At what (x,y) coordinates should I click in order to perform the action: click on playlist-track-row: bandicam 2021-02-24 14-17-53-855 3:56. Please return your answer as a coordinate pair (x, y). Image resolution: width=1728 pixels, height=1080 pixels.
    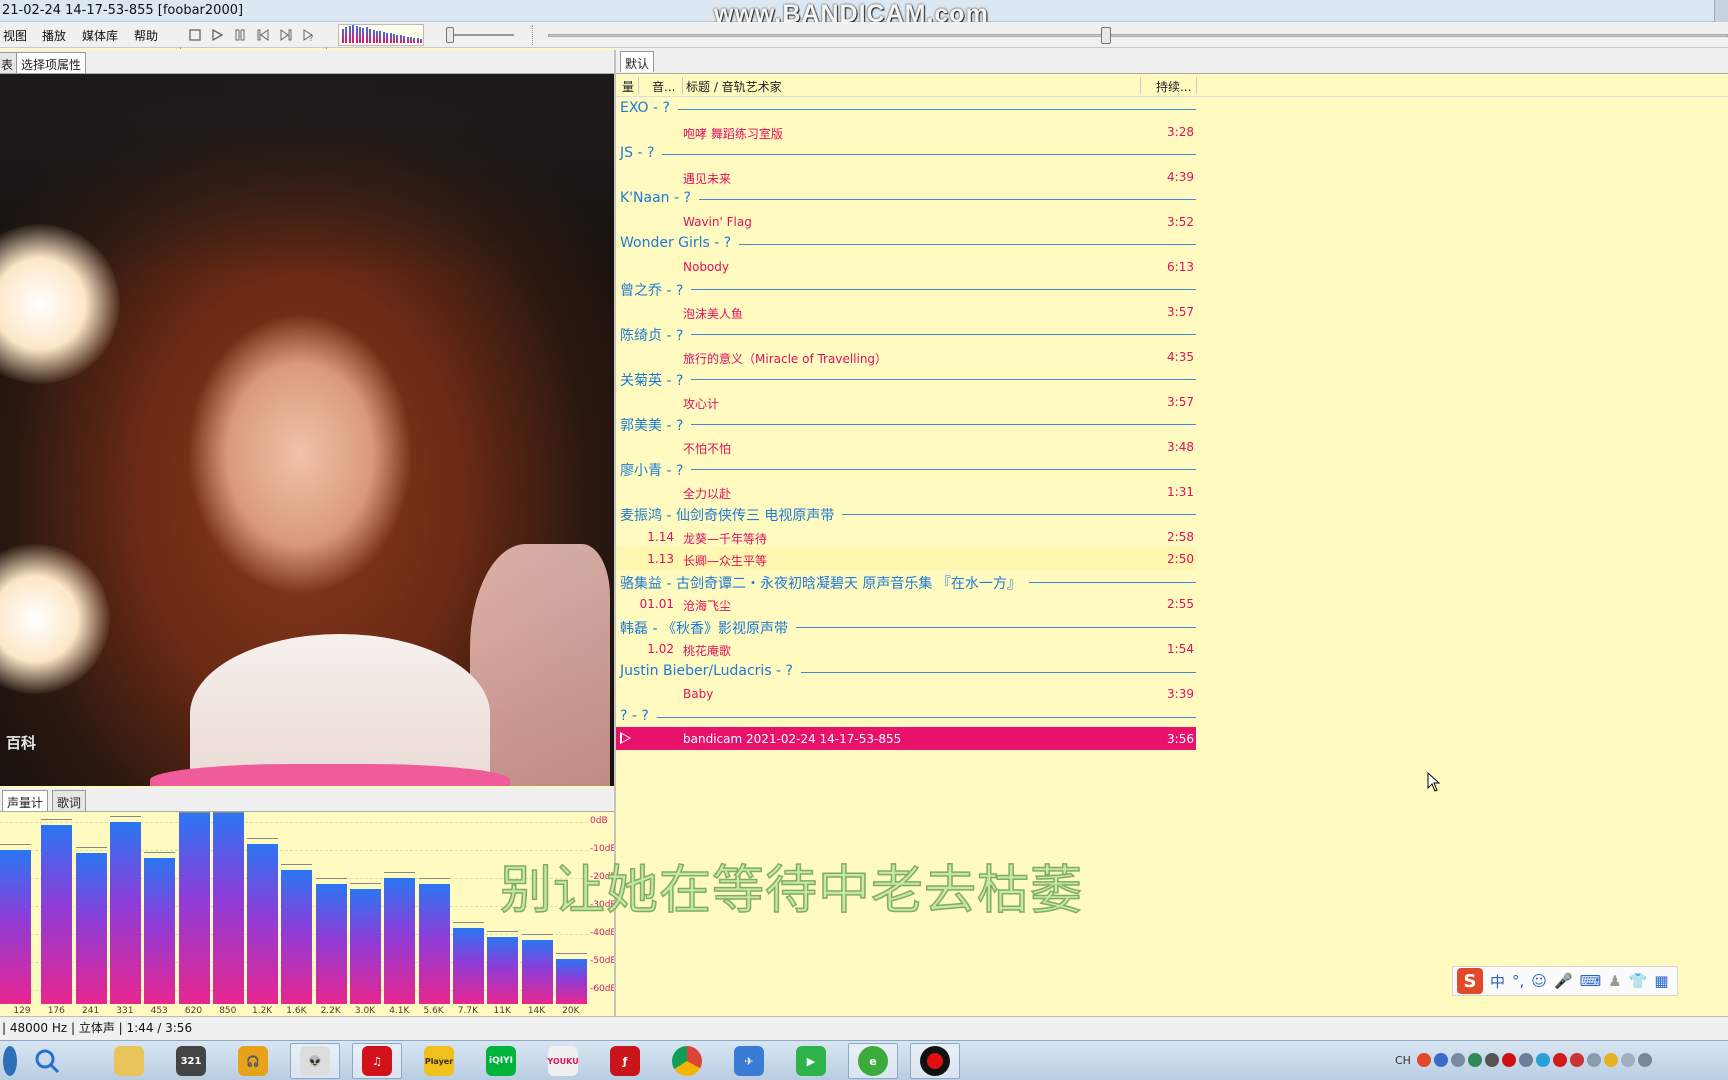
    Looking at the image, I should click on (906, 738).